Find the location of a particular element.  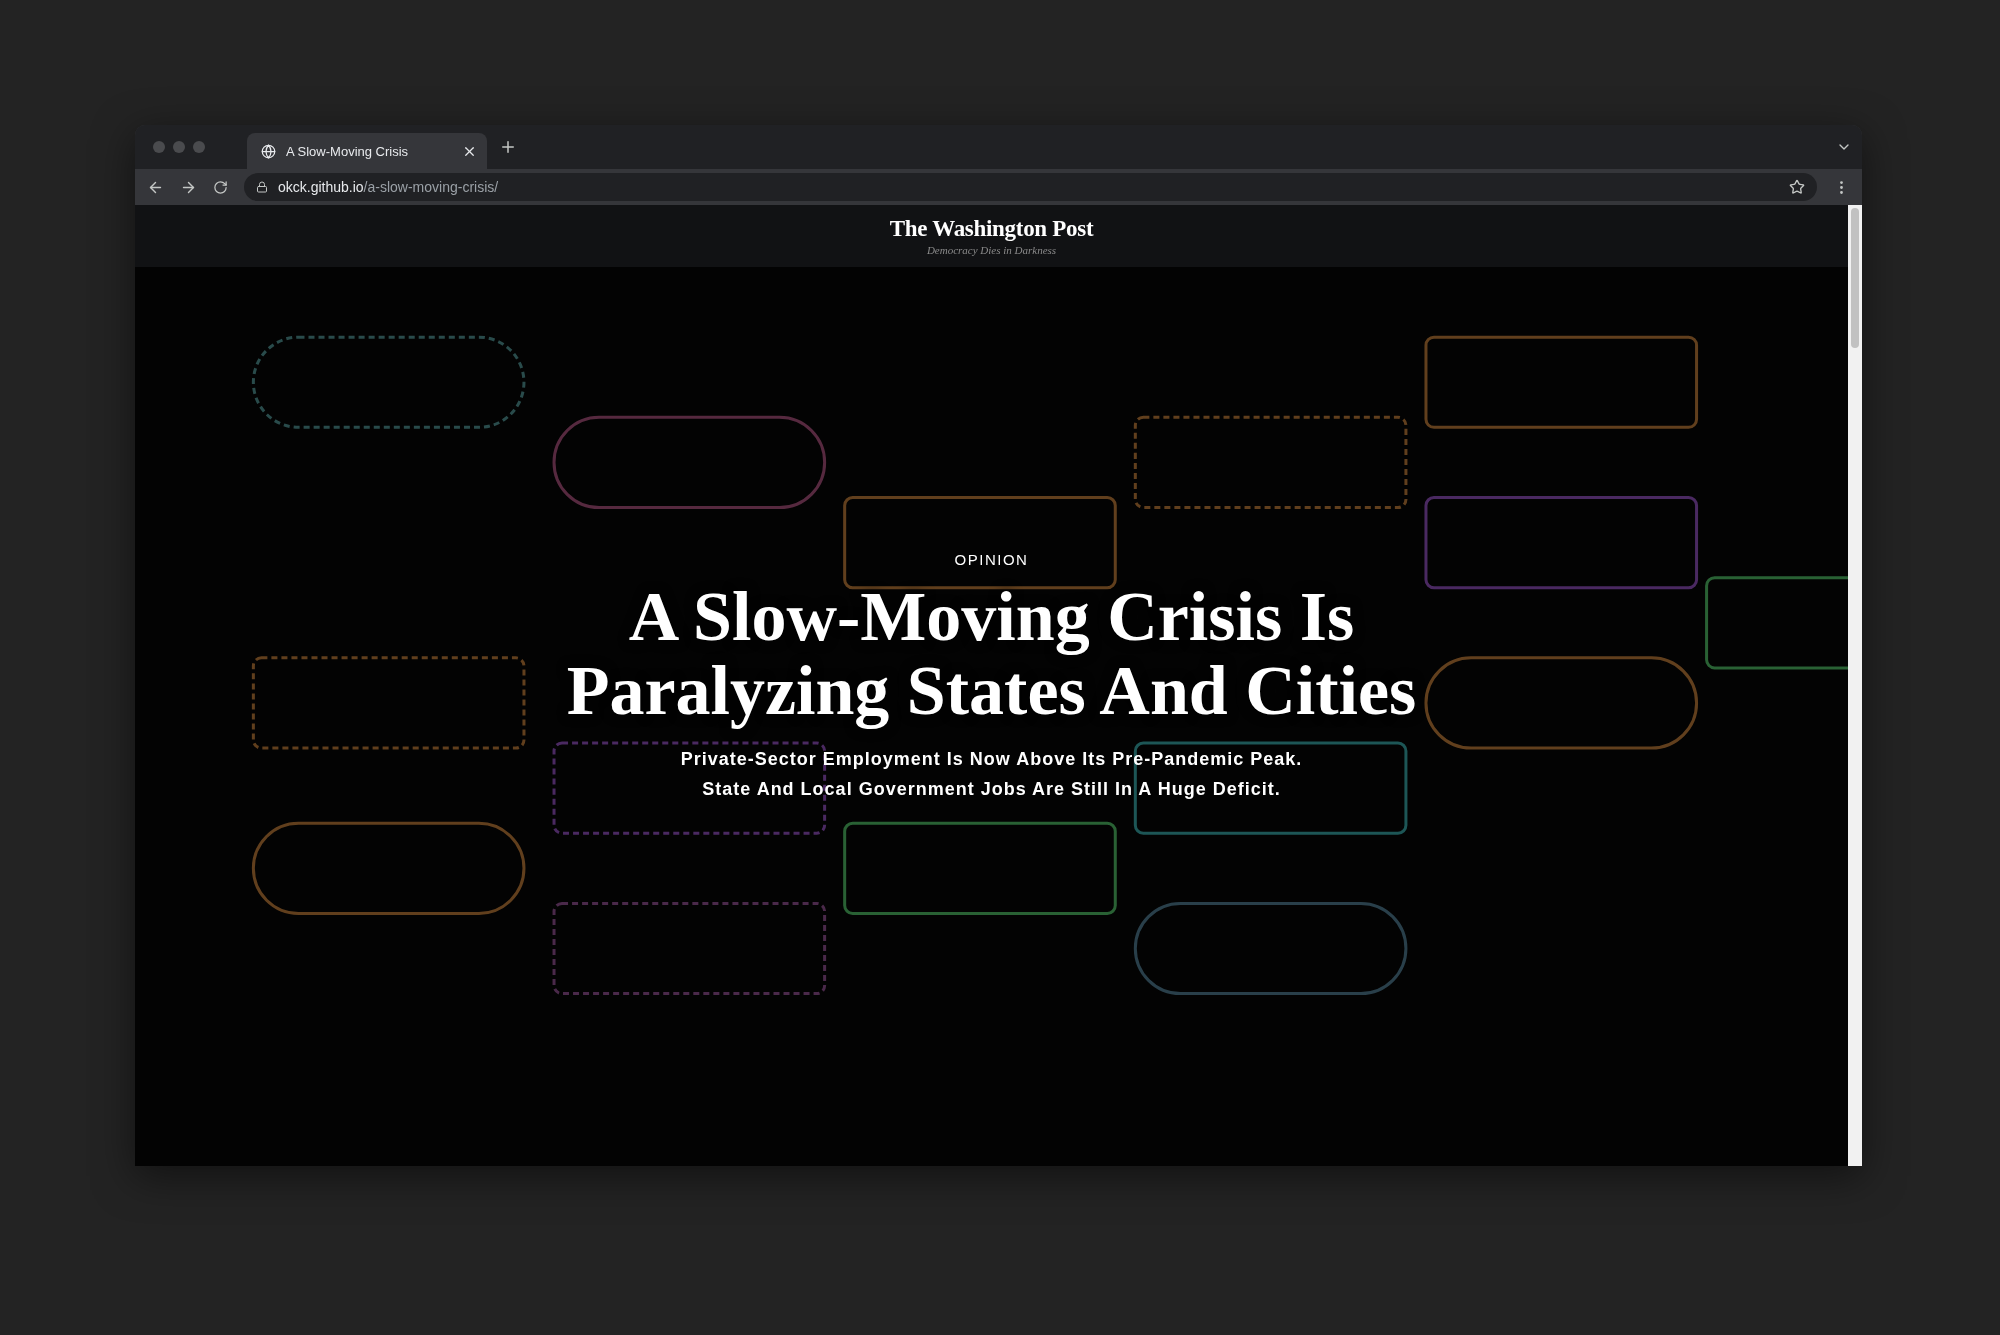

tagline: Democracy Dies in Darkness is located at coordinates (991, 250).